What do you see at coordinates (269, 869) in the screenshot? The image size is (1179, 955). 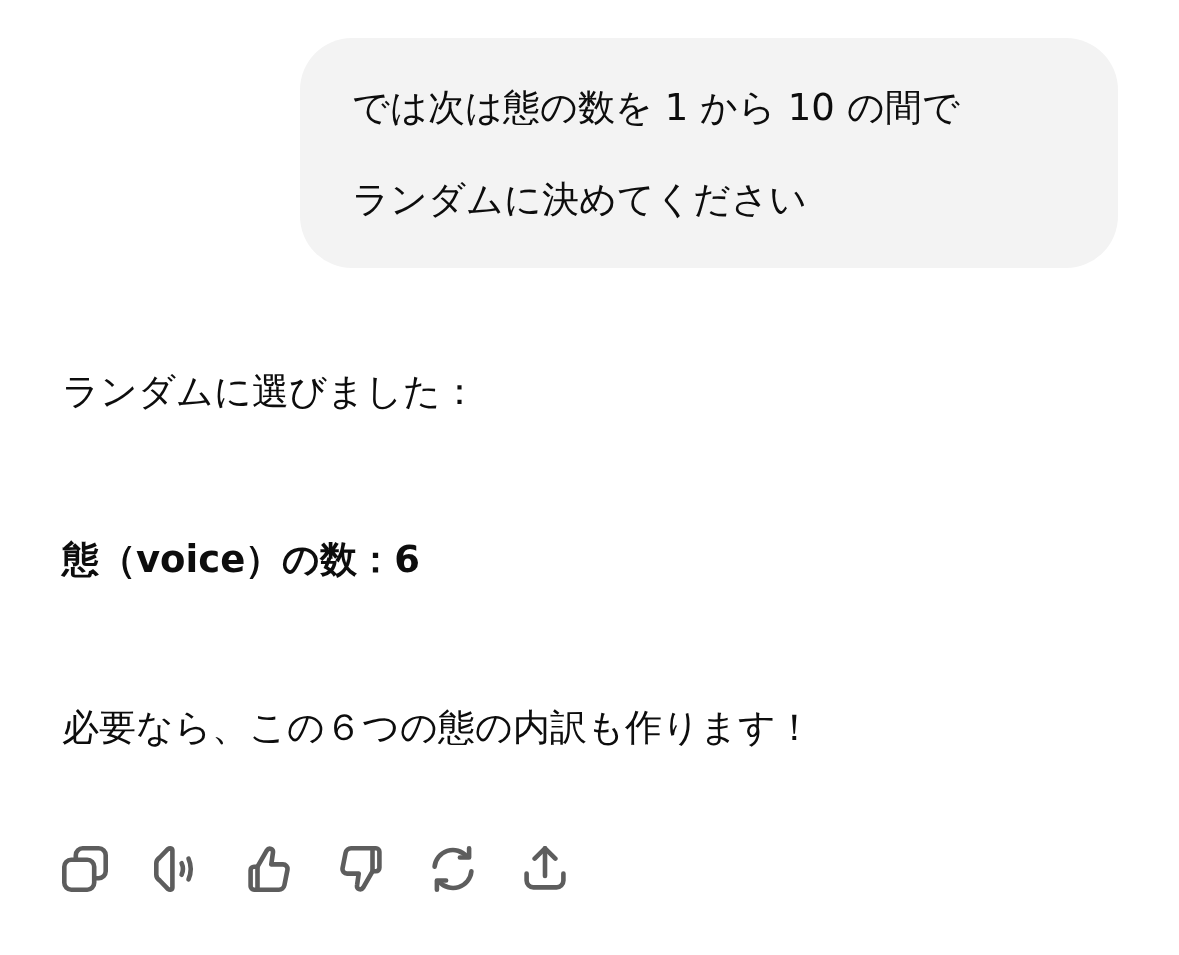 I see `thumbs-up-icon` at bounding box center [269, 869].